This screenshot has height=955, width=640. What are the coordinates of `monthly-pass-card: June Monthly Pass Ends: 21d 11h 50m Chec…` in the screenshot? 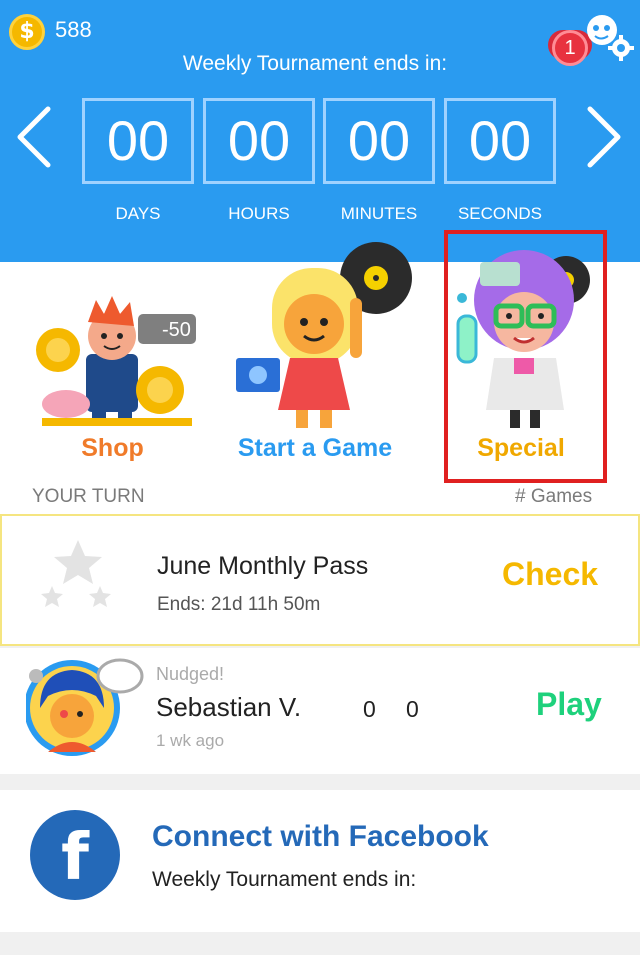 It's located at (320, 580).